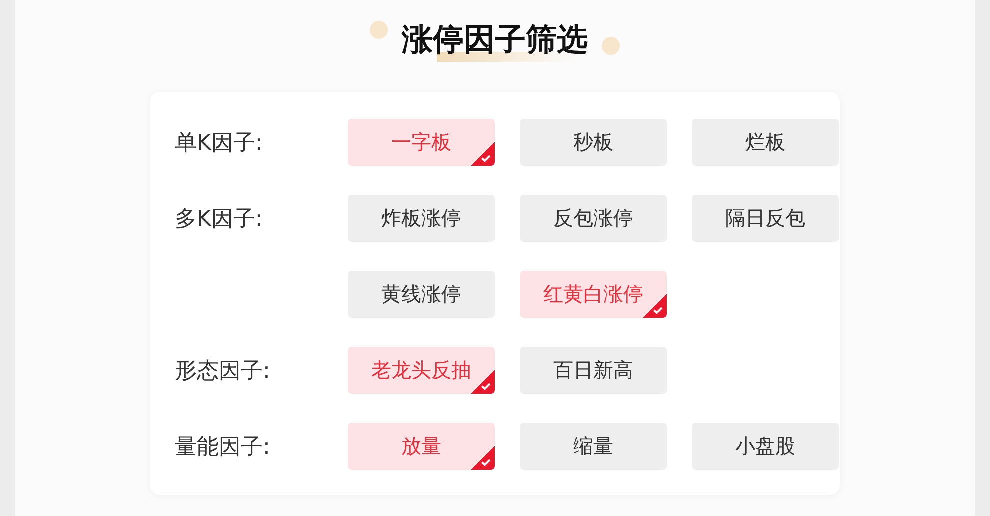 The width and height of the screenshot is (990, 516). What do you see at coordinates (765, 142) in the screenshot?
I see `option-button: 烂板` at bounding box center [765, 142].